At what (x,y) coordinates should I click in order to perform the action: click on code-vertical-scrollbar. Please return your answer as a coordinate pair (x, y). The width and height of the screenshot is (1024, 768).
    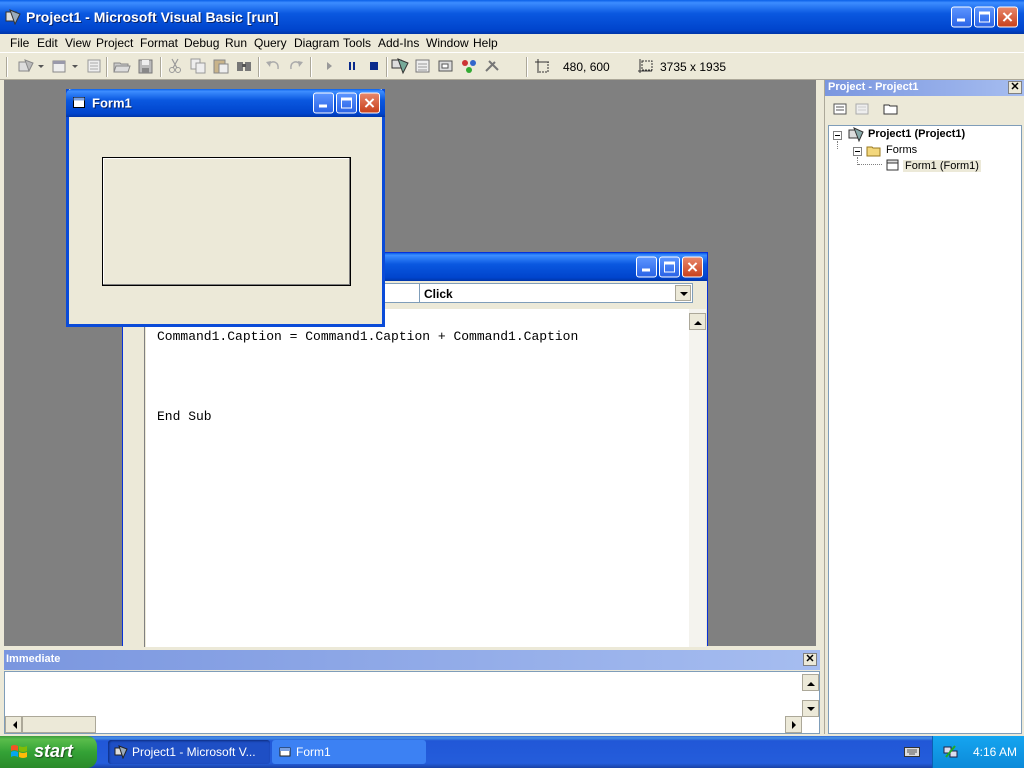
    Looking at the image, I should click on (697, 478).